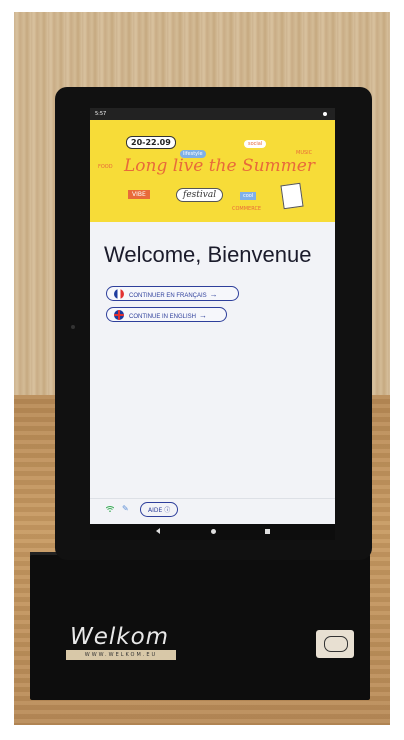 The image size is (404, 740). I want to click on made-in-badge, so click(335, 644).